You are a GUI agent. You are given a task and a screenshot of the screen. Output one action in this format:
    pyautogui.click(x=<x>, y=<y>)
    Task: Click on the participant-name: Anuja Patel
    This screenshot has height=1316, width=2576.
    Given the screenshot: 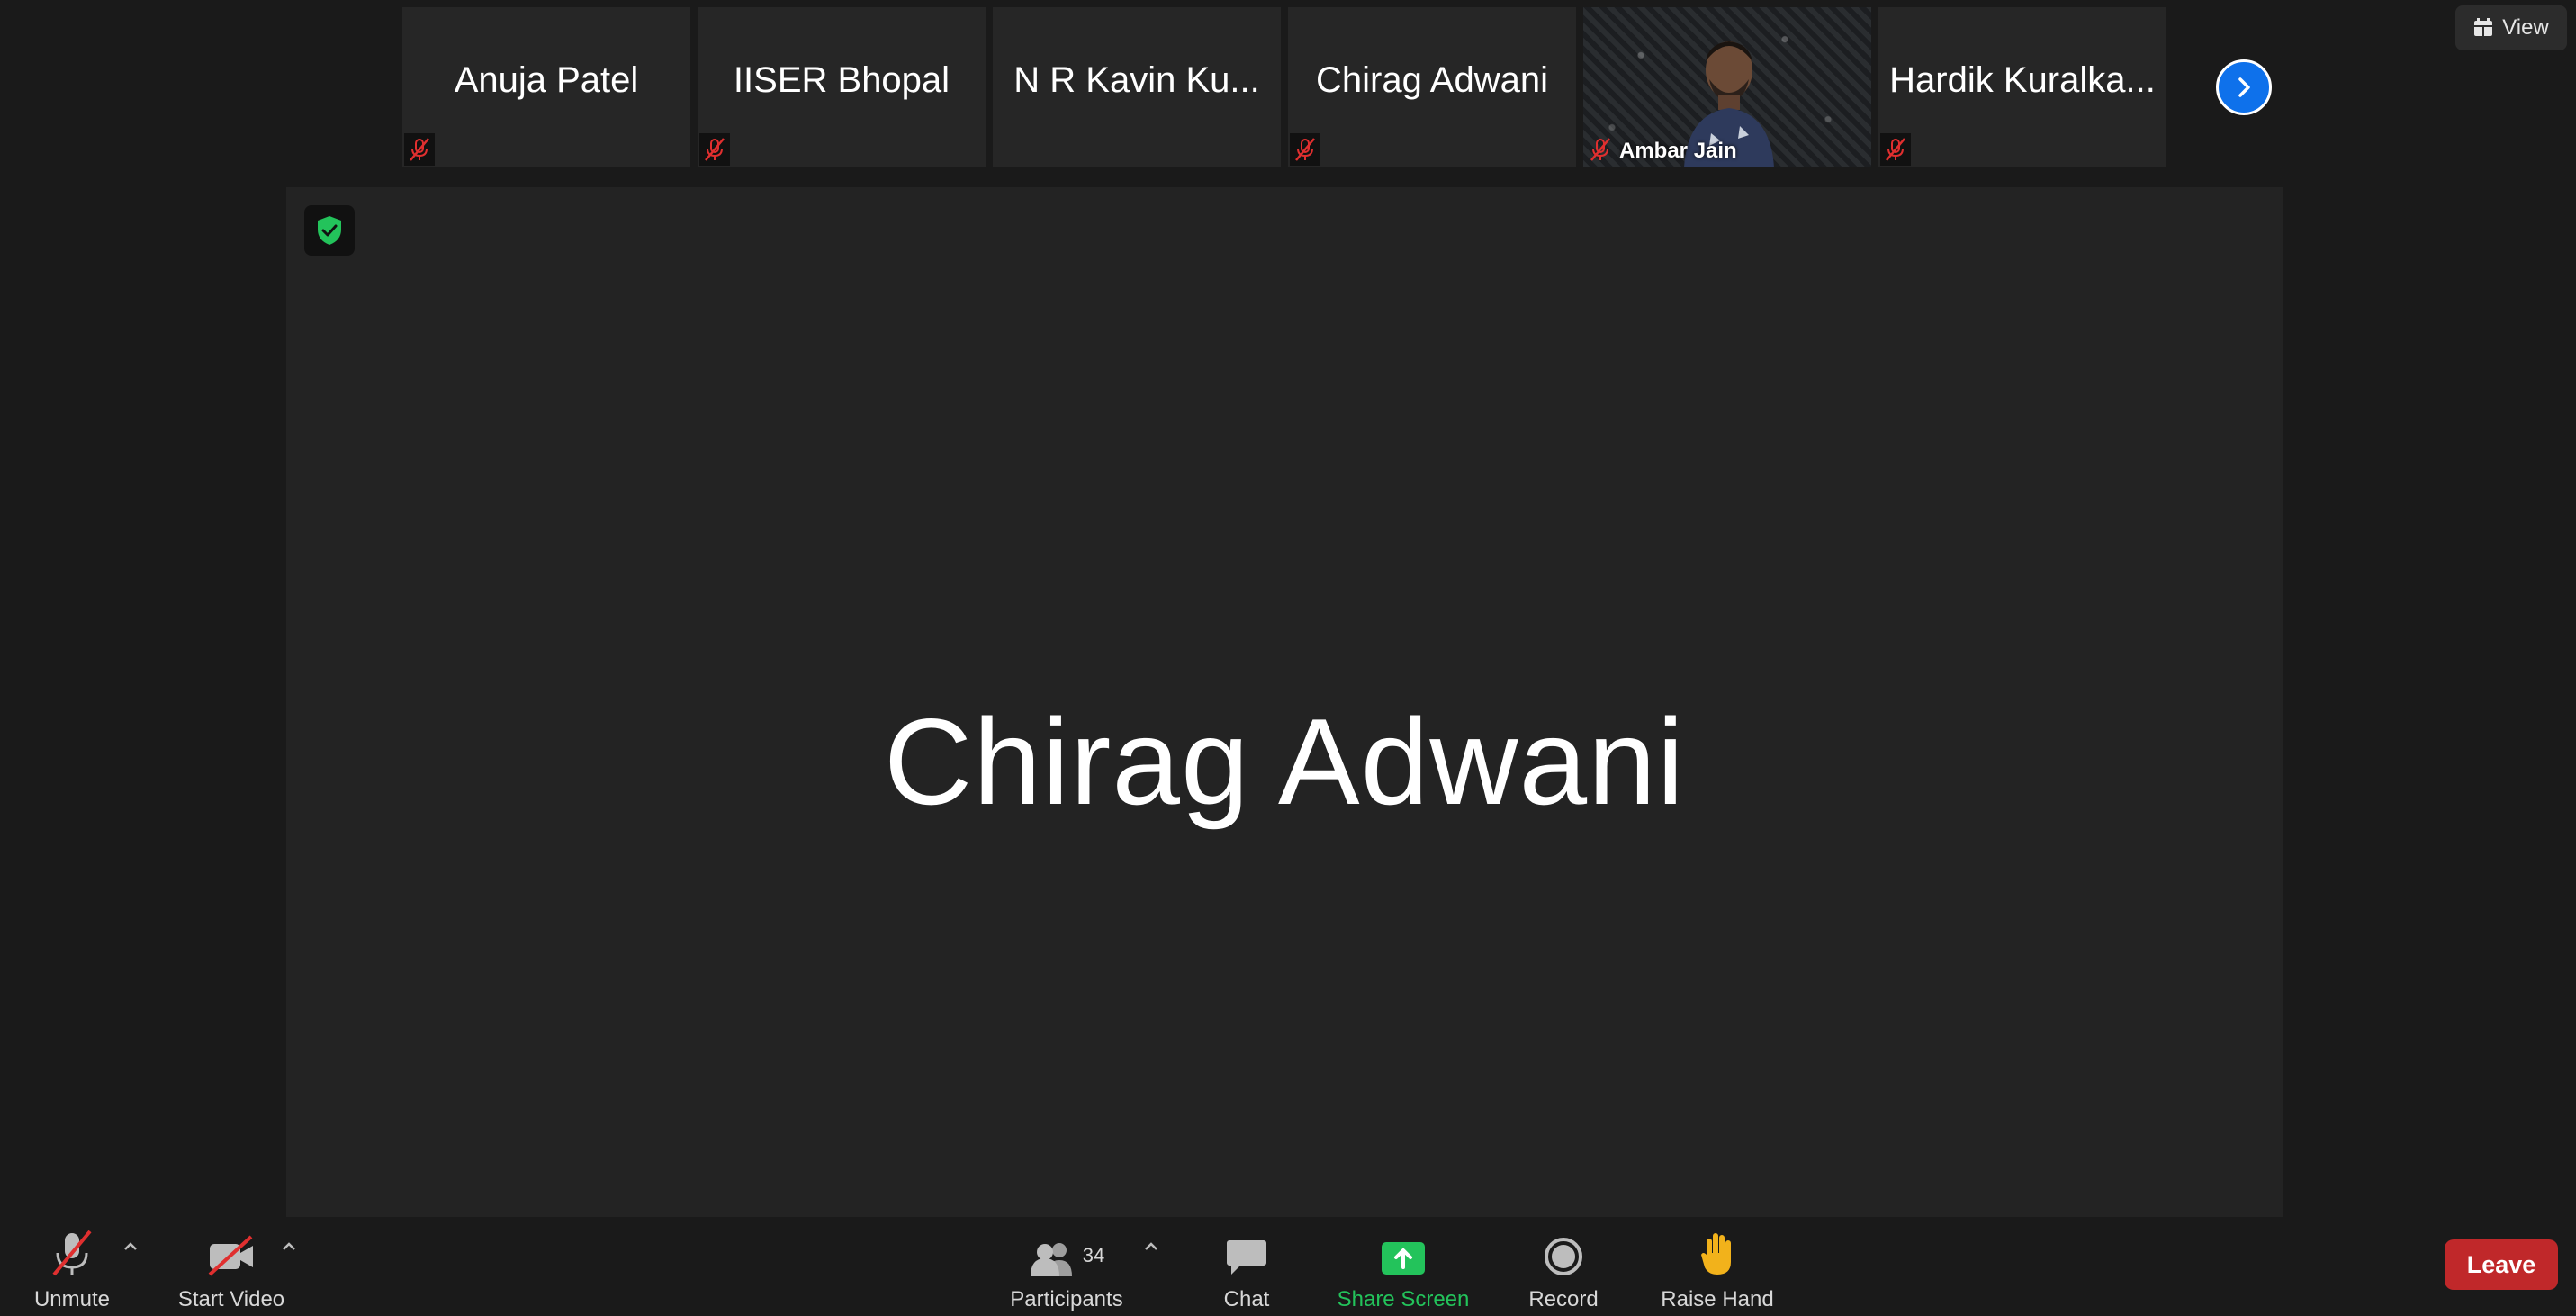 What is the action you would take?
    pyautogui.click(x=546, y=79)
    